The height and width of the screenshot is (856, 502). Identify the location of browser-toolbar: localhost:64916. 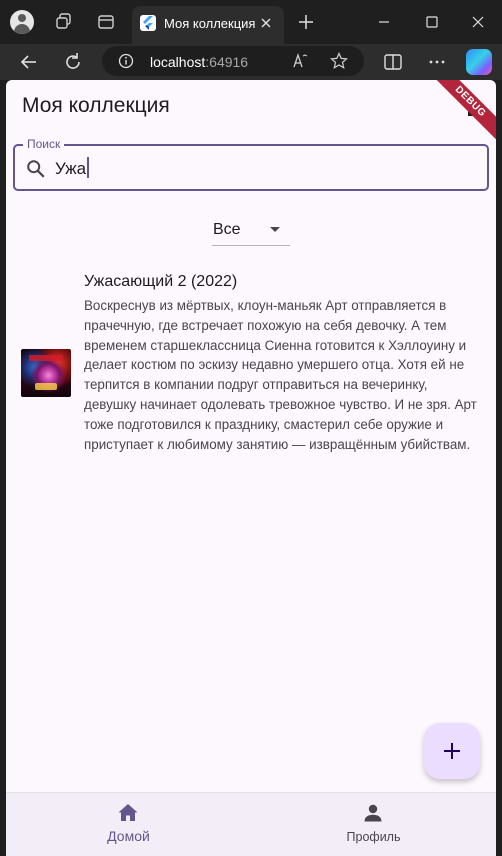
(251, 62).